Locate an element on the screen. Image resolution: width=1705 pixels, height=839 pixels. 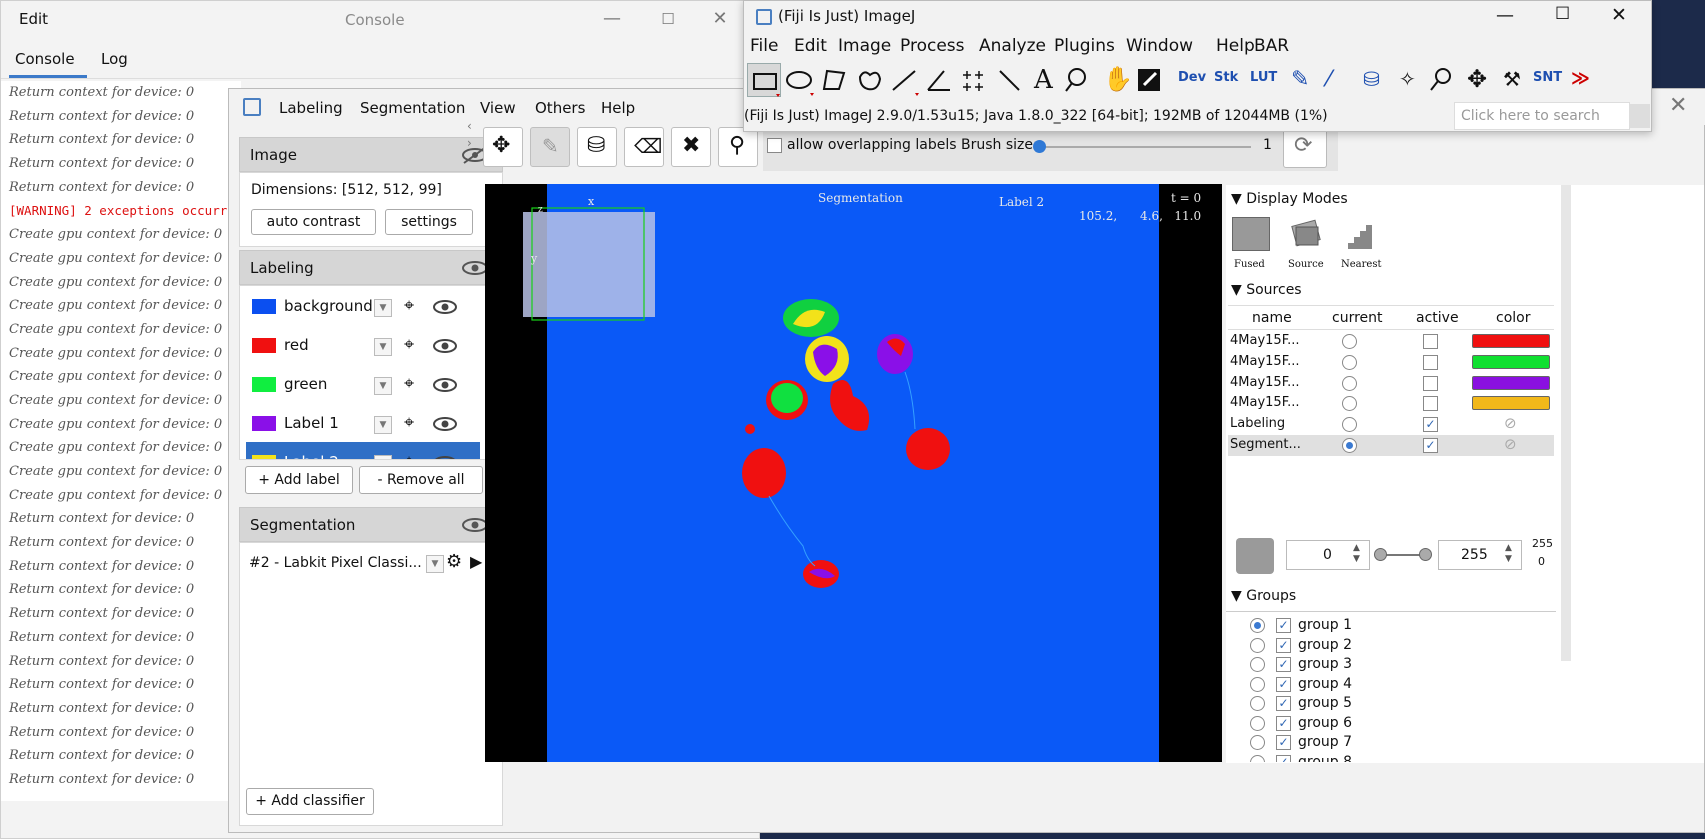
3d-view-button: ⟳ is located at coordinates (1305, 147).